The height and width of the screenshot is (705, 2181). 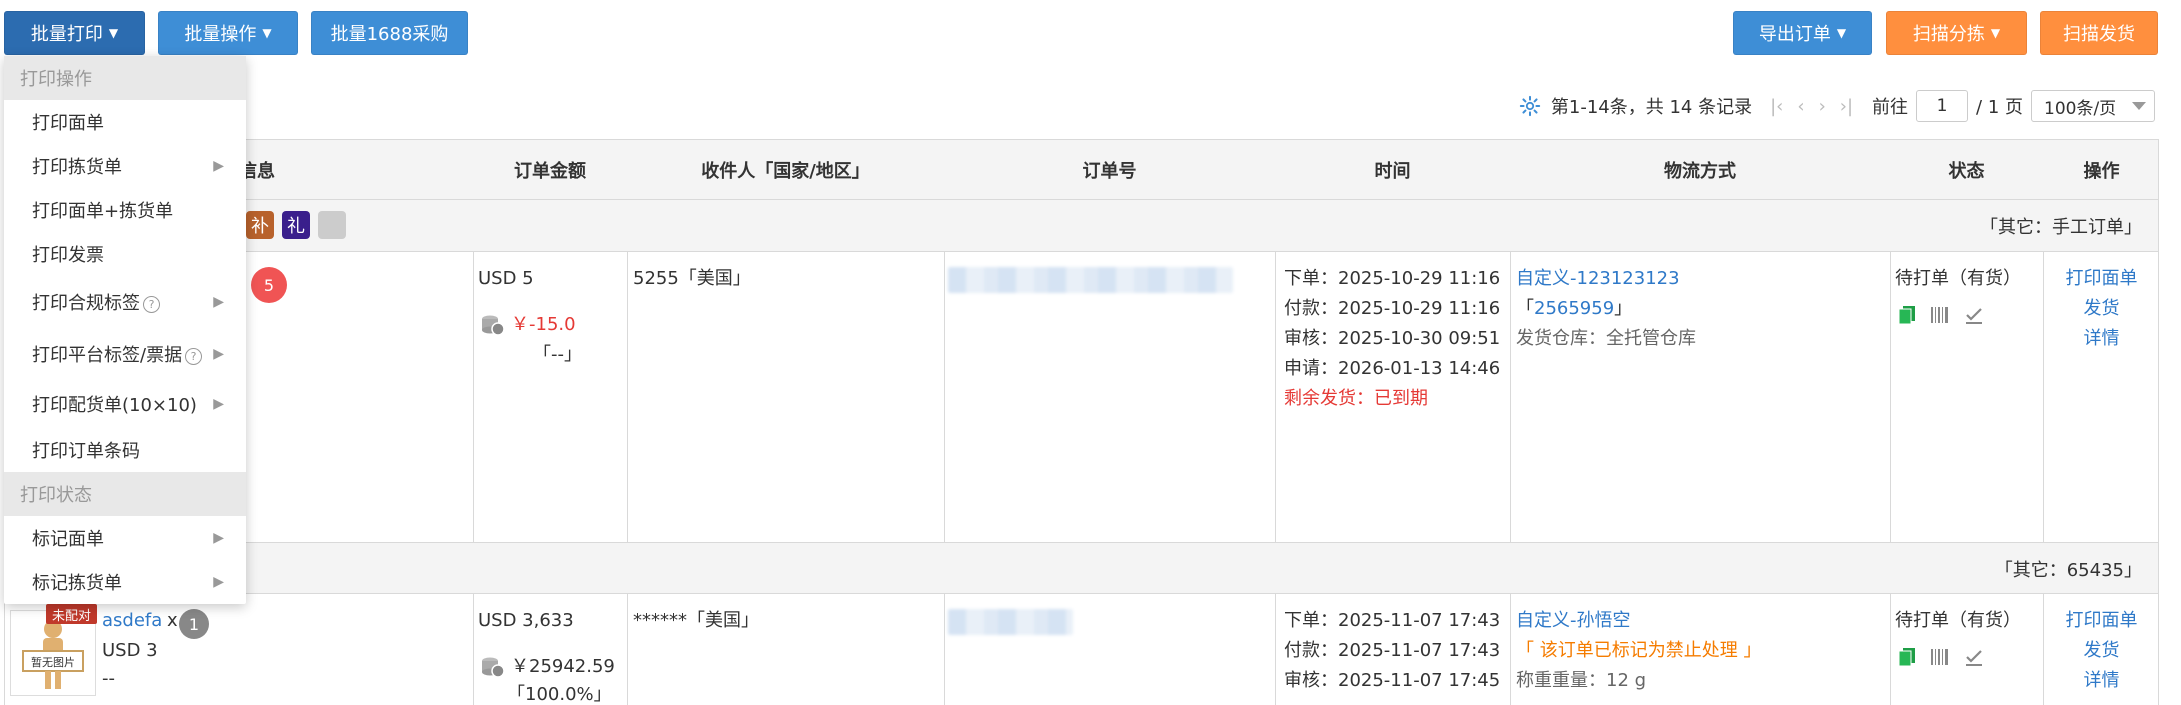 What do you see at coordinates (2101, 171) in the screenshot?
I see `col-action: 操作` at bounding box center [2101, 171].